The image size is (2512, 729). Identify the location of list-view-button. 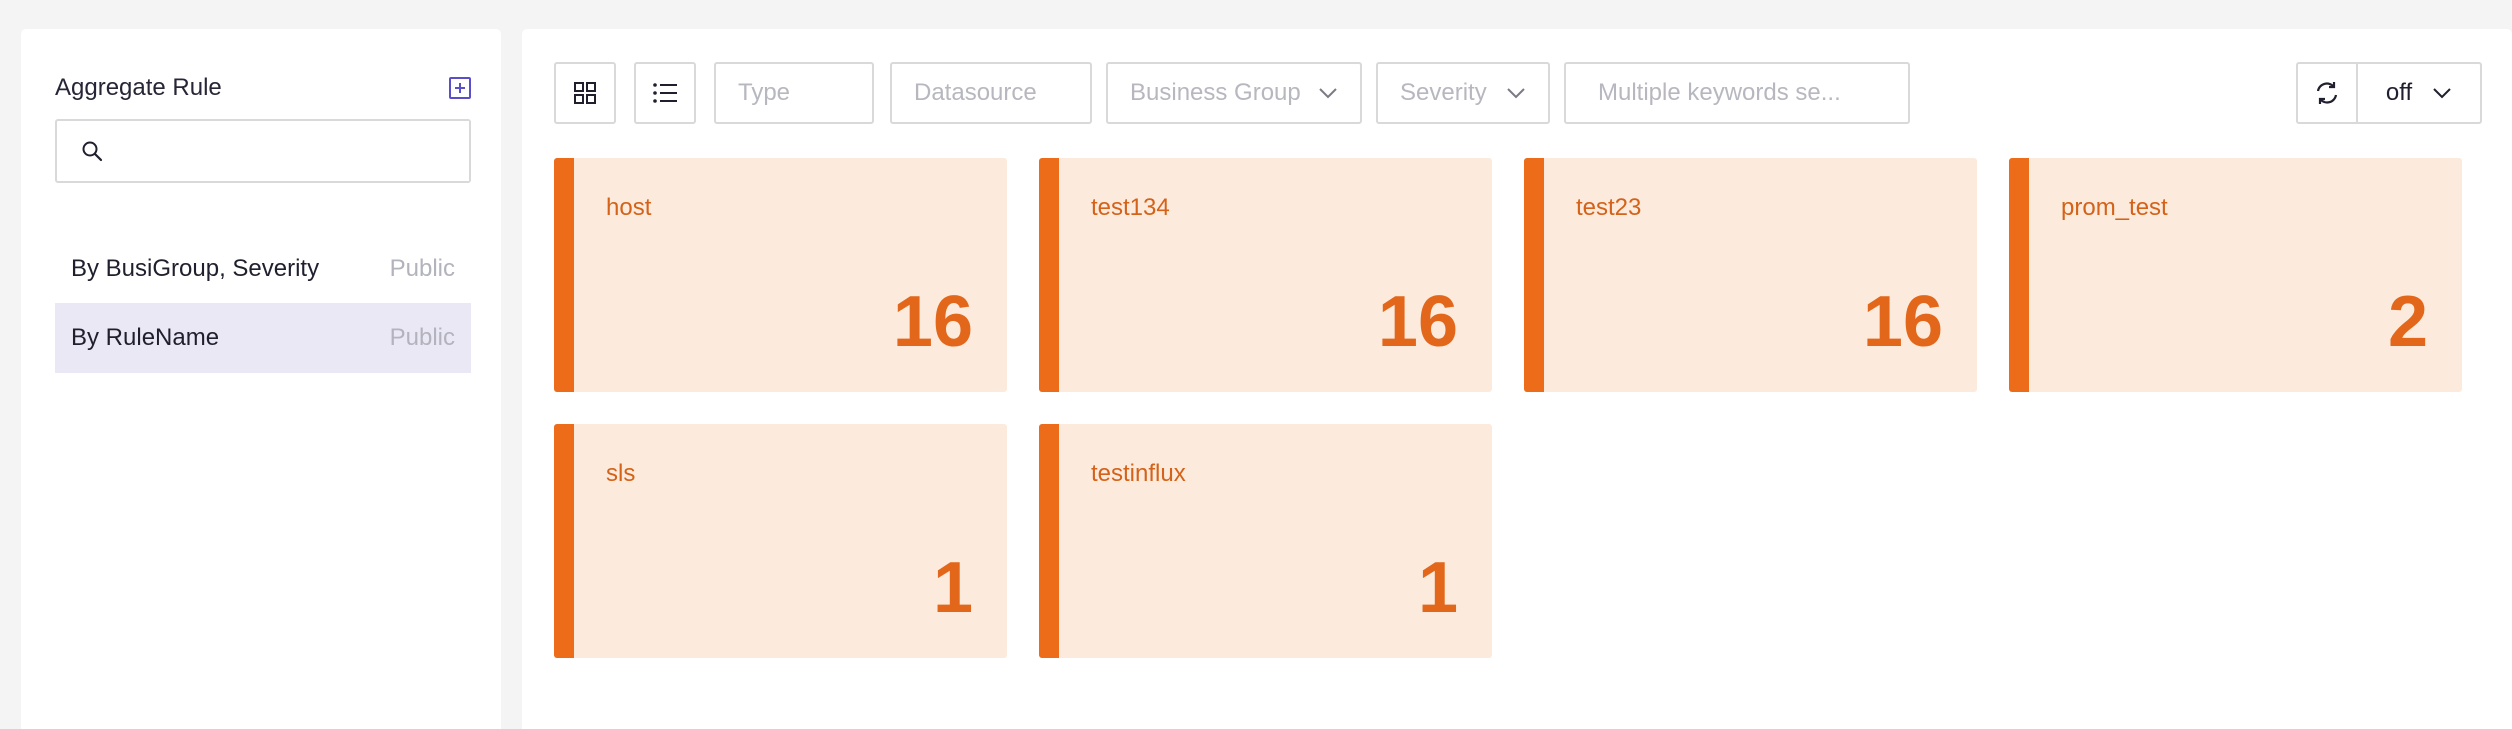
(665, 93).